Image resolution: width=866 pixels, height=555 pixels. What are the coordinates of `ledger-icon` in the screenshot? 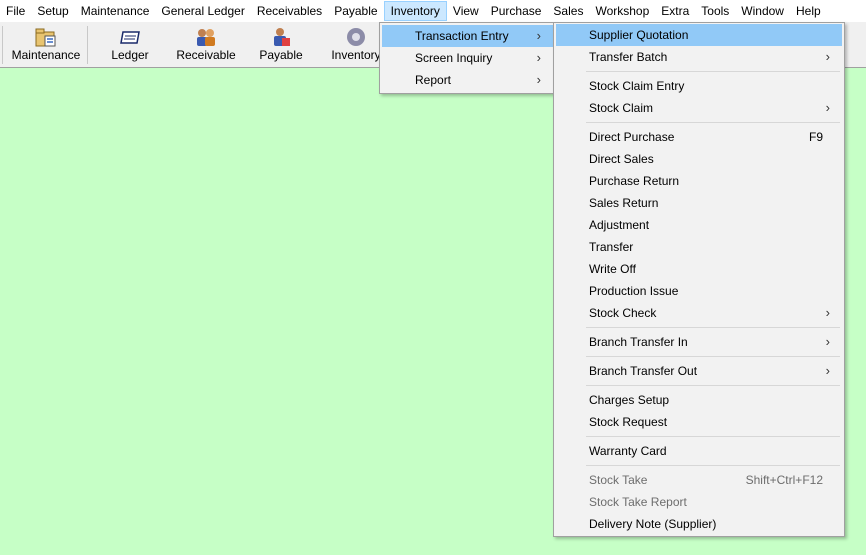 It's located at (130, 37).